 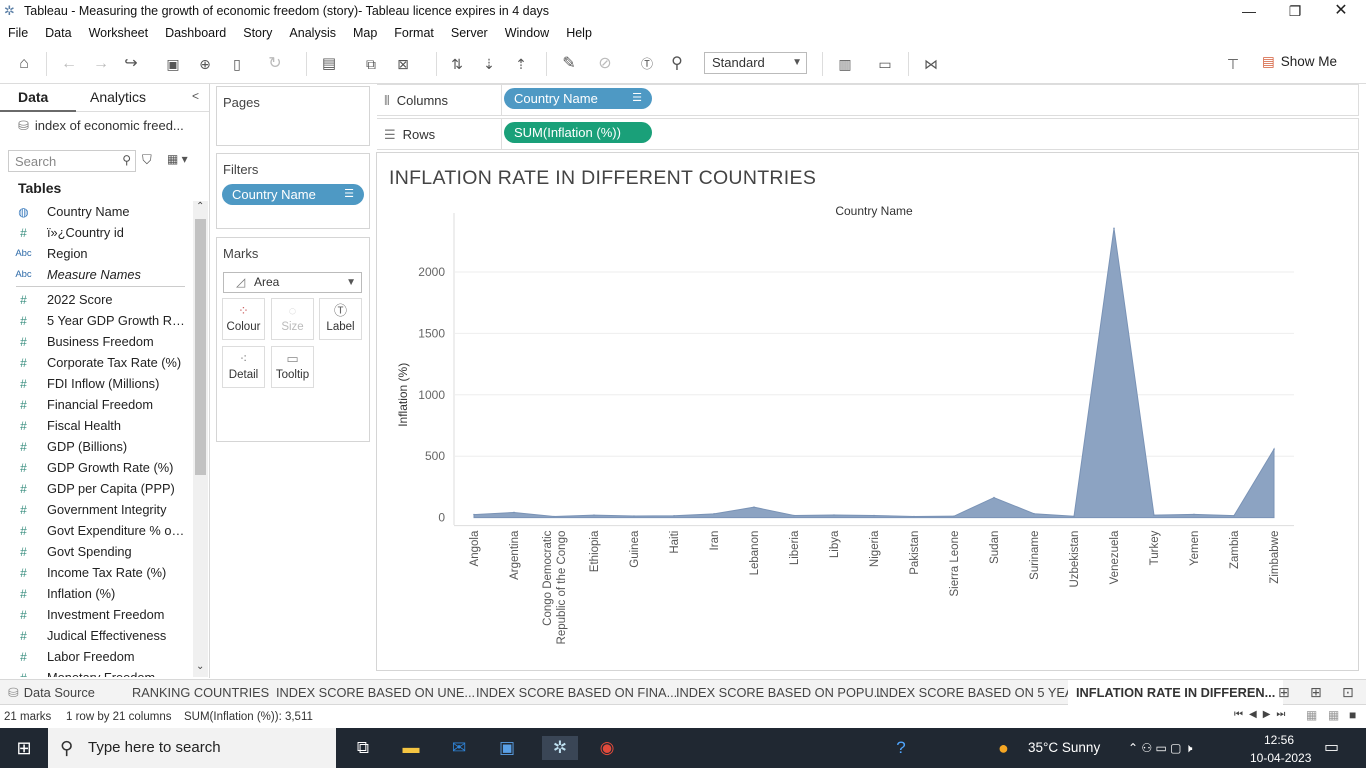 I want to click on scroll-down-icon: ⌄, so click(x=200, y=666).